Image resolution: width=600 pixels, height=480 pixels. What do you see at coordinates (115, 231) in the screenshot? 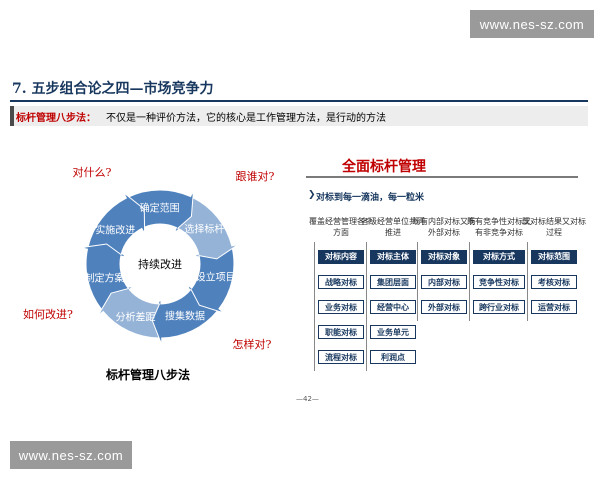
I see `cycle-step-label: 实施改进` at bounding box center [115, 231].